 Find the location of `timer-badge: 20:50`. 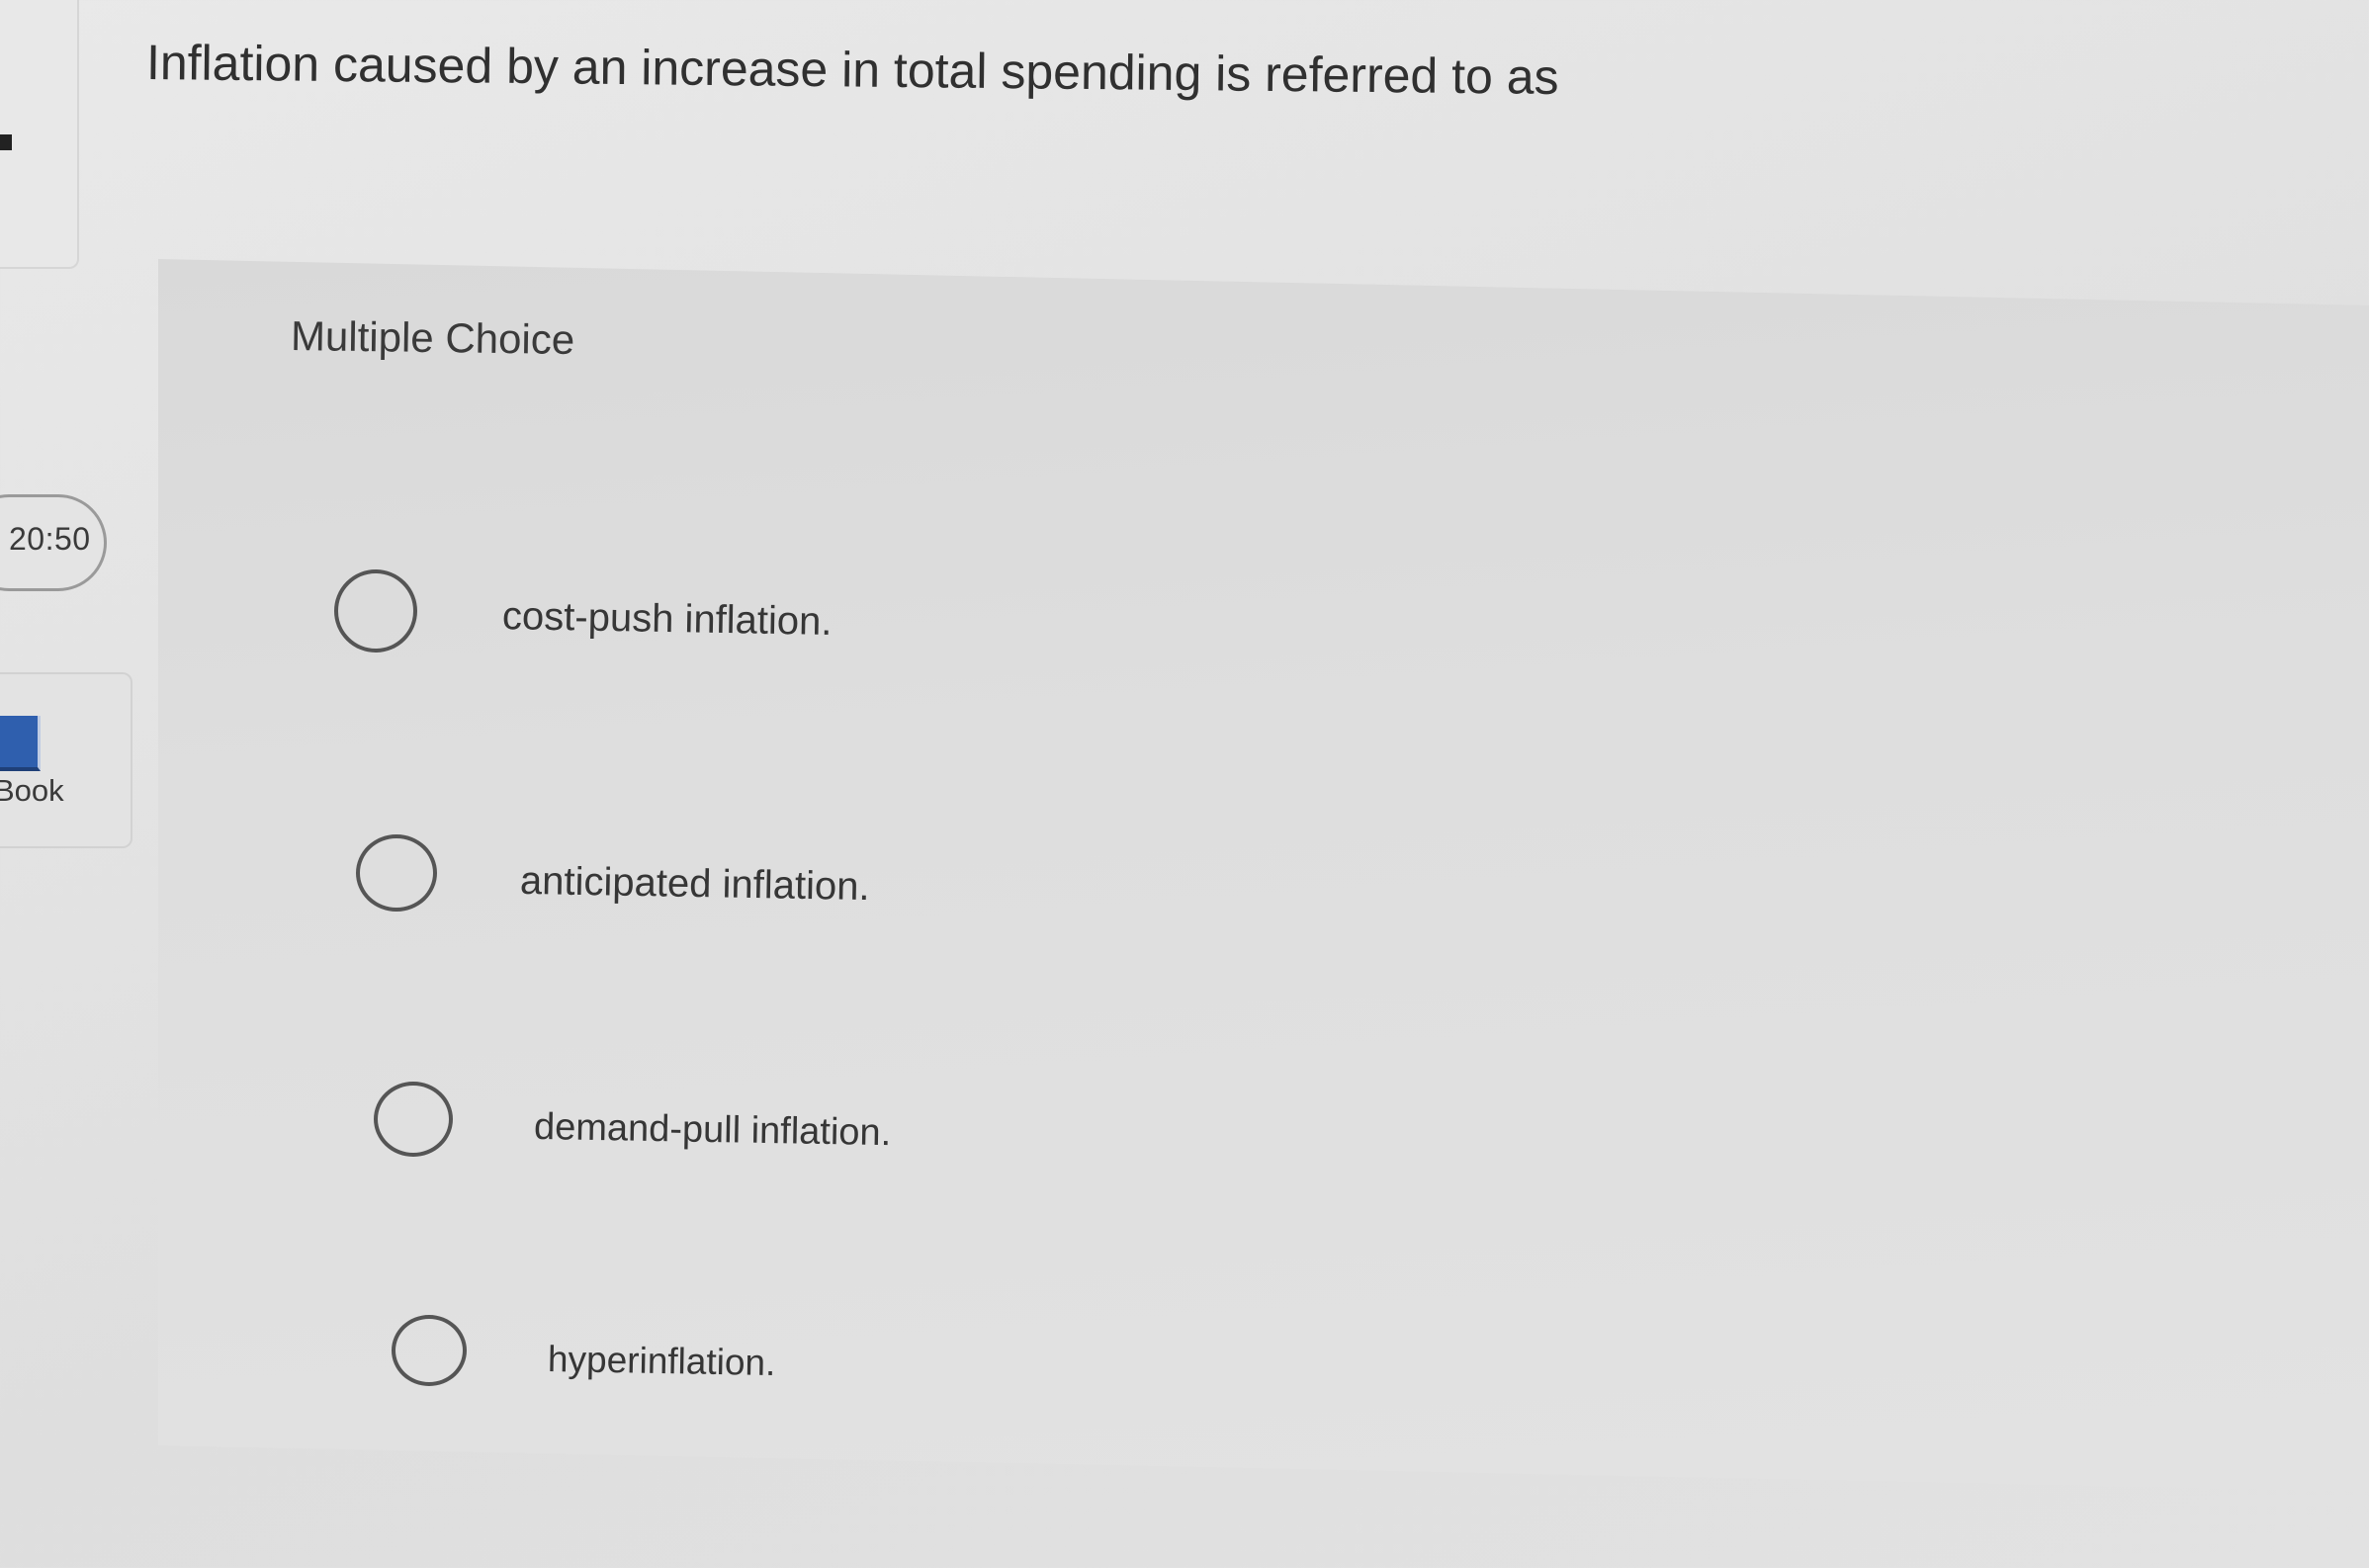

timer-badge: 20:50 is located at coordinates (54, 542).